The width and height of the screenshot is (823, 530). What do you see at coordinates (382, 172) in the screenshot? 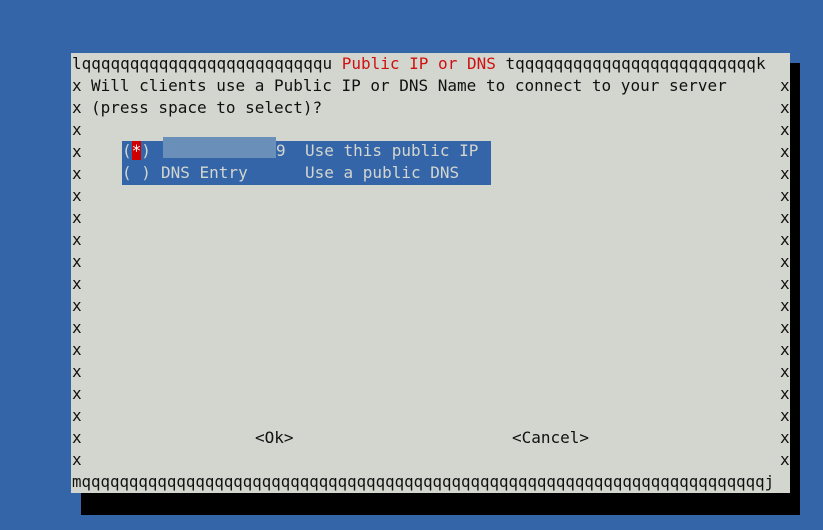
I see `option-description: Use a public DNS` at bounding box center [382, 172].